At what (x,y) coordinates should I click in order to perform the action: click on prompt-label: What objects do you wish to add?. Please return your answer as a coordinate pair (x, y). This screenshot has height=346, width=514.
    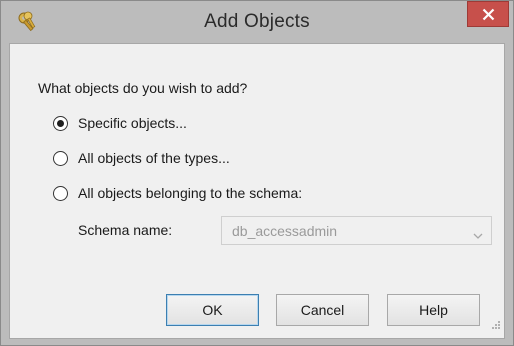
    Looking at the image, I should click on (143, 88).